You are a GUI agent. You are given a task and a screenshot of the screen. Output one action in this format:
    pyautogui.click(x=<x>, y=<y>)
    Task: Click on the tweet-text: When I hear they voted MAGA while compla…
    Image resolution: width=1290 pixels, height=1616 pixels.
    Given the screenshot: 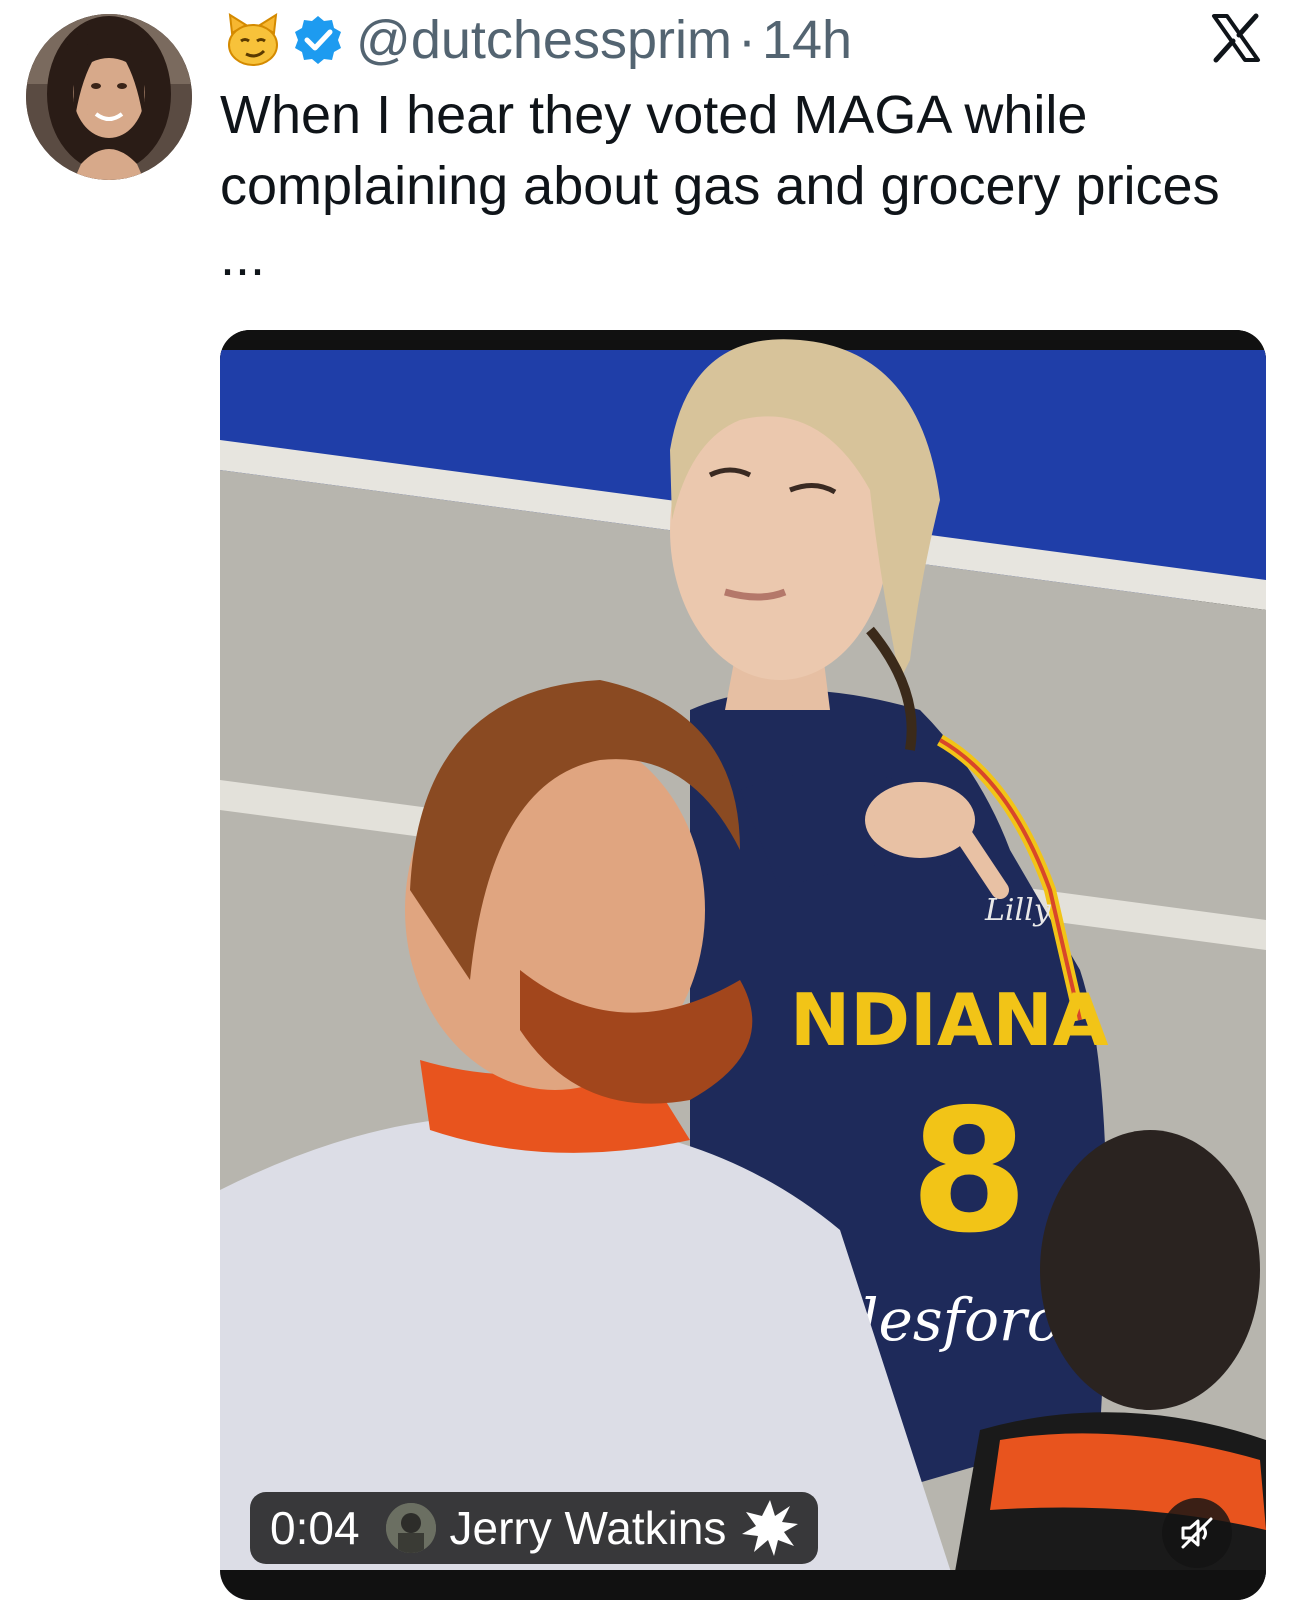 What is the action you would take?
    pyautogui.click(x=720, y=186)
    